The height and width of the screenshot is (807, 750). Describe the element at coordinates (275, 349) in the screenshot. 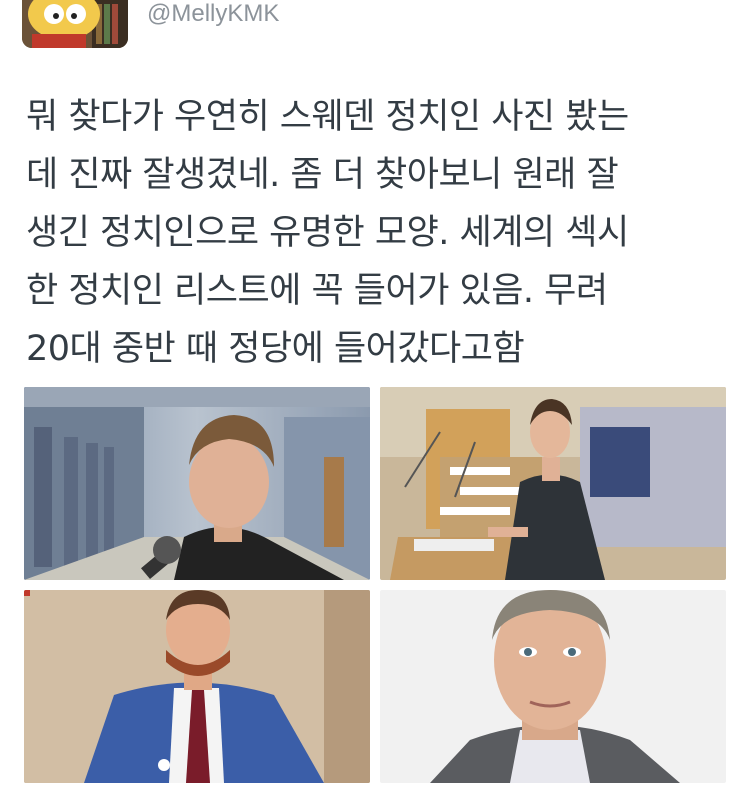

I see `tweet-text-line: 20대 중반 때 정당에 들어갔다고함` at that location.